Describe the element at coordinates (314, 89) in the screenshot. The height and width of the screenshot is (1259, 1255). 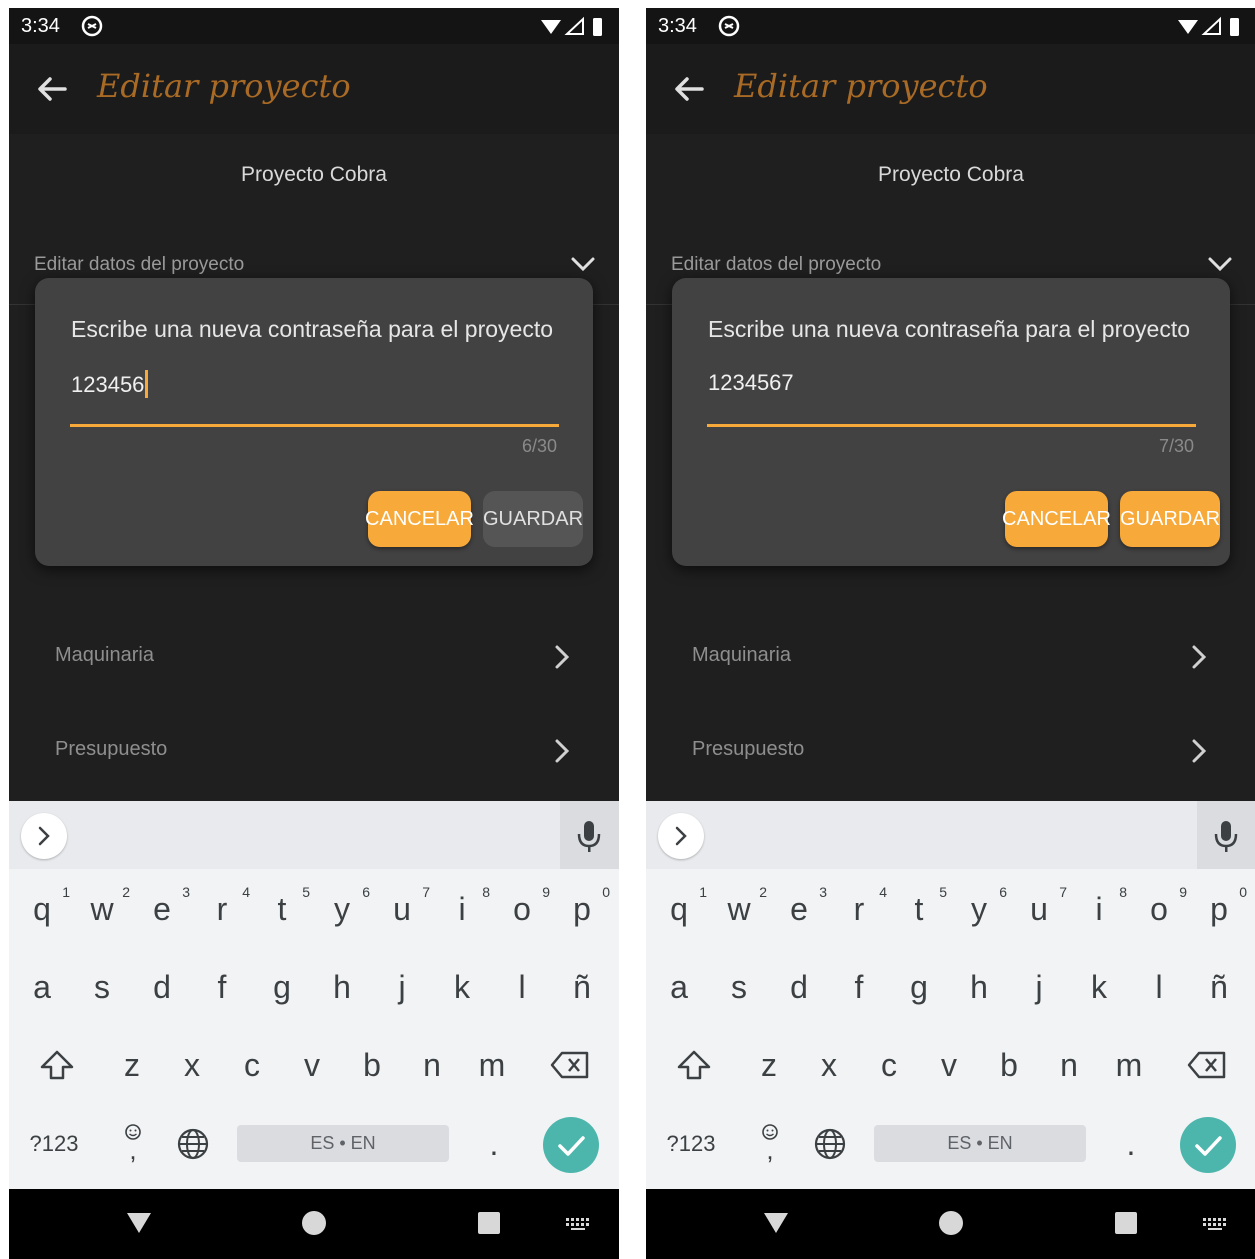
I see `app-bar: Editar proyecto` at that location.